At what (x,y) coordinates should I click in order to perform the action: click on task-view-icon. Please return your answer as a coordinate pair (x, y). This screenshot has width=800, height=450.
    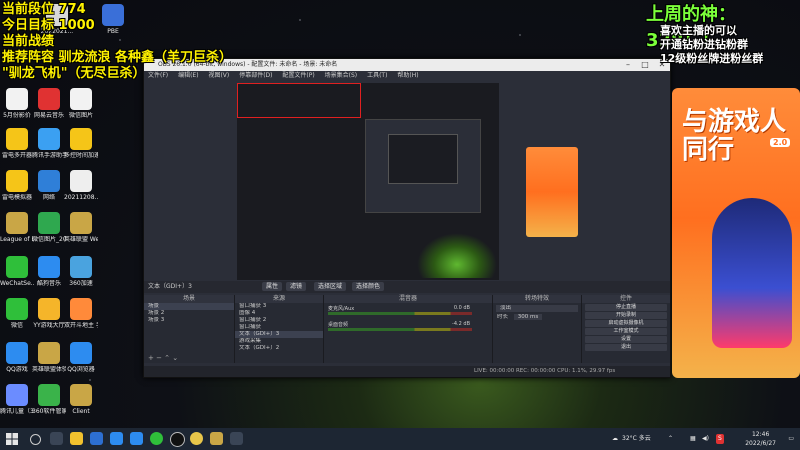
    Looking at the image, I should click on (56, 438).